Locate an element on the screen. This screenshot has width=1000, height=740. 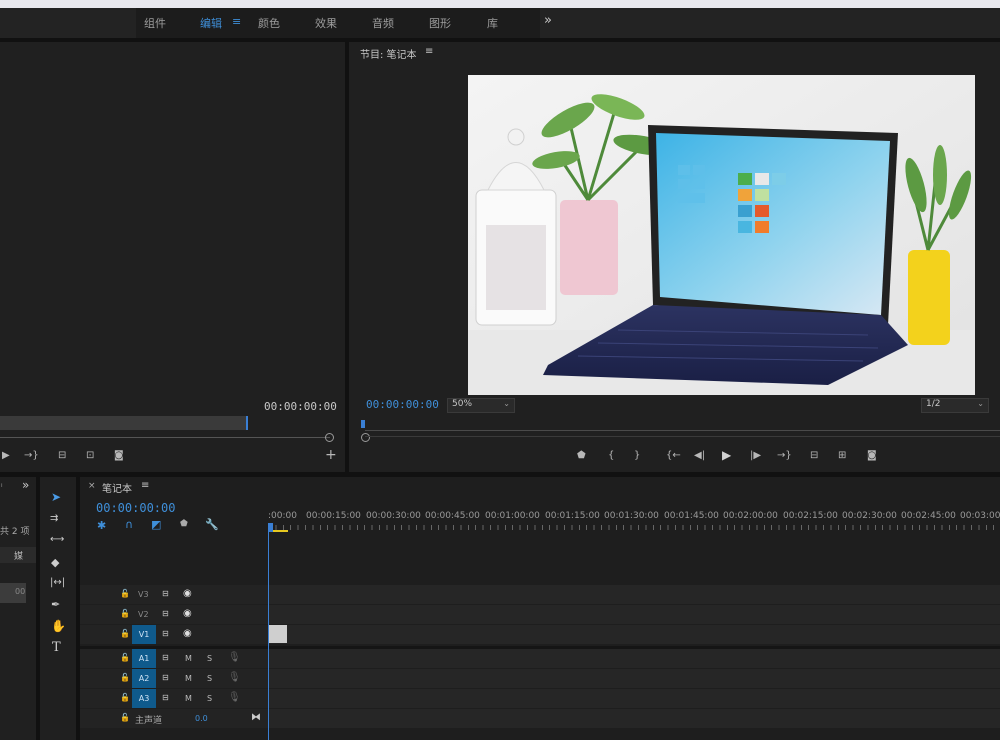
track-lane-a2 is located at coordinates (634, 678).